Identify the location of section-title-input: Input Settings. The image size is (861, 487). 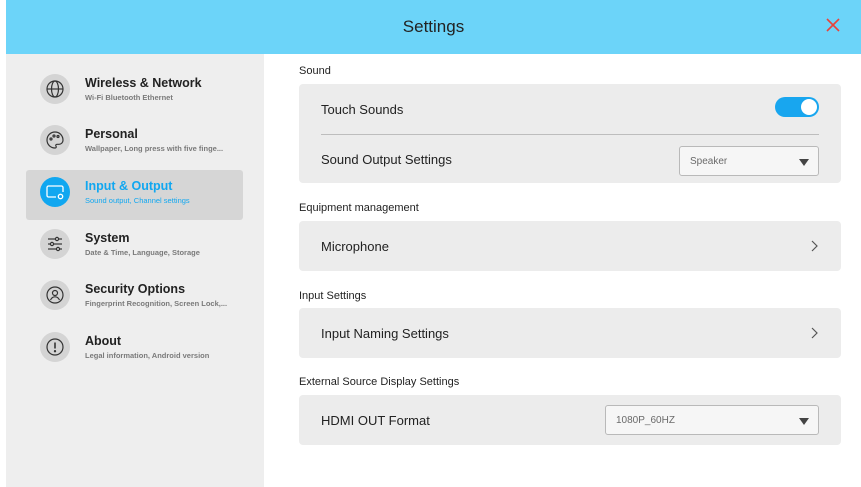
(333, 296).